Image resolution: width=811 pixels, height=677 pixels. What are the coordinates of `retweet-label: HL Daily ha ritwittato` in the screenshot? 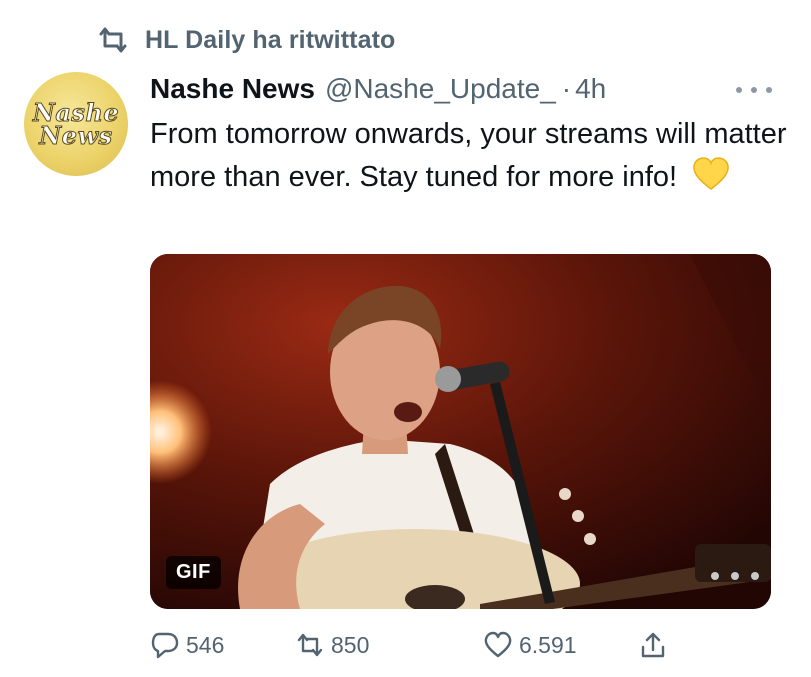 It's located at (270, 39).